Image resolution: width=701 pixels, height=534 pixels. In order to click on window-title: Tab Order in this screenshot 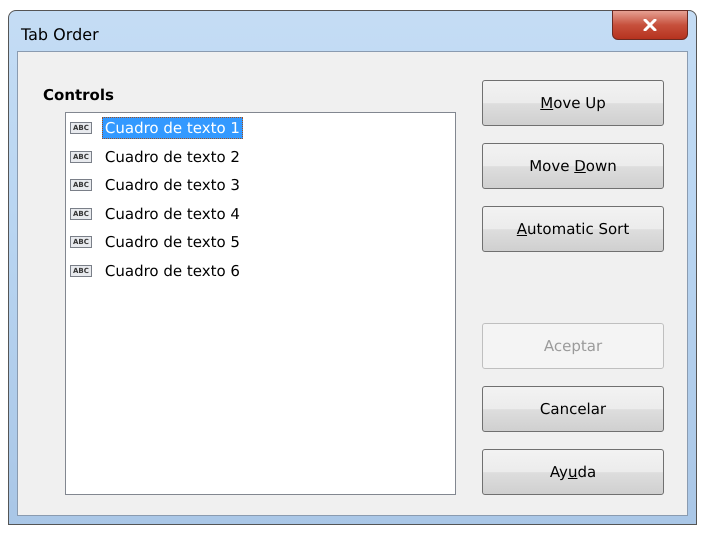, I will do `click(60, 34)`.